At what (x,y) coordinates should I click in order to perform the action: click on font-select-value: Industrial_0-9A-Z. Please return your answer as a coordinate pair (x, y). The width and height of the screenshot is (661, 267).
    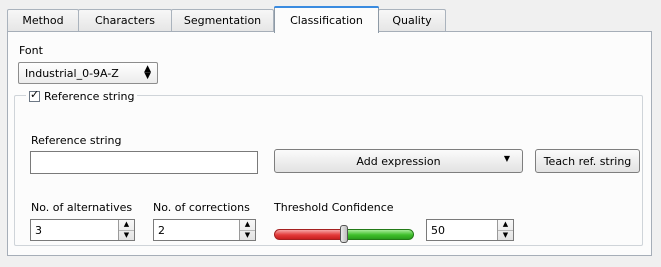
    Looking at the image, I should click on (72, 73).